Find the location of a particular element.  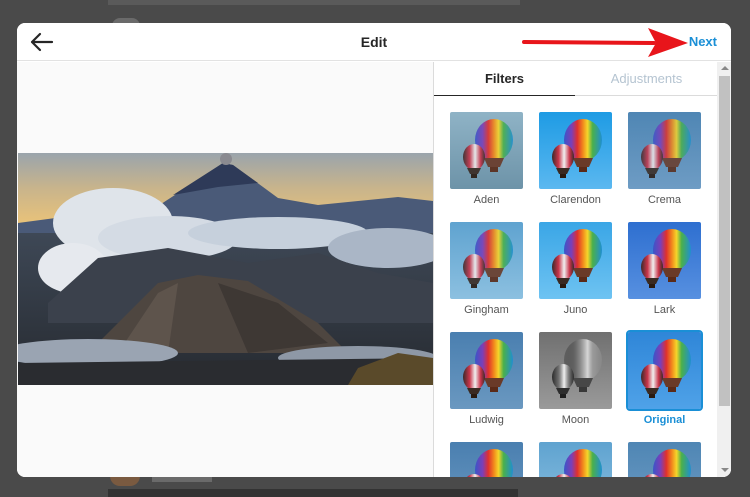

filter-original: Original is located at coordinates (664, 378).